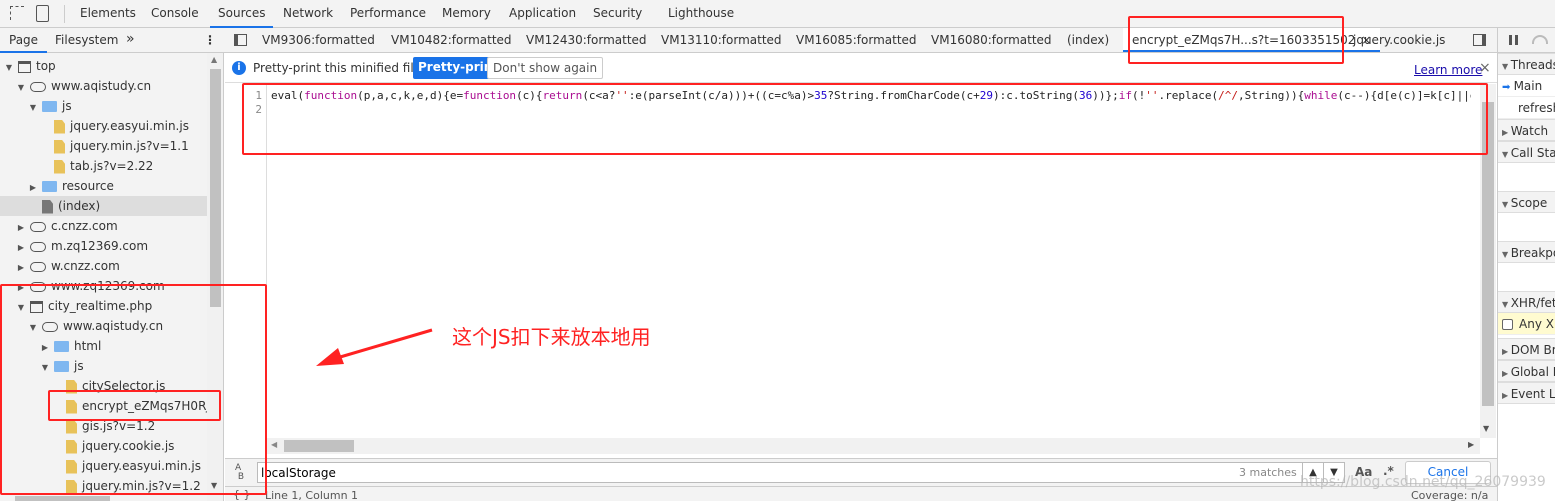 The height and width of the screenshot is (503, 1555). What do you see at coordinates (1536, 108) in the screenshot?
I see `section-label: refresh.` at bounding box center [1536, 108].